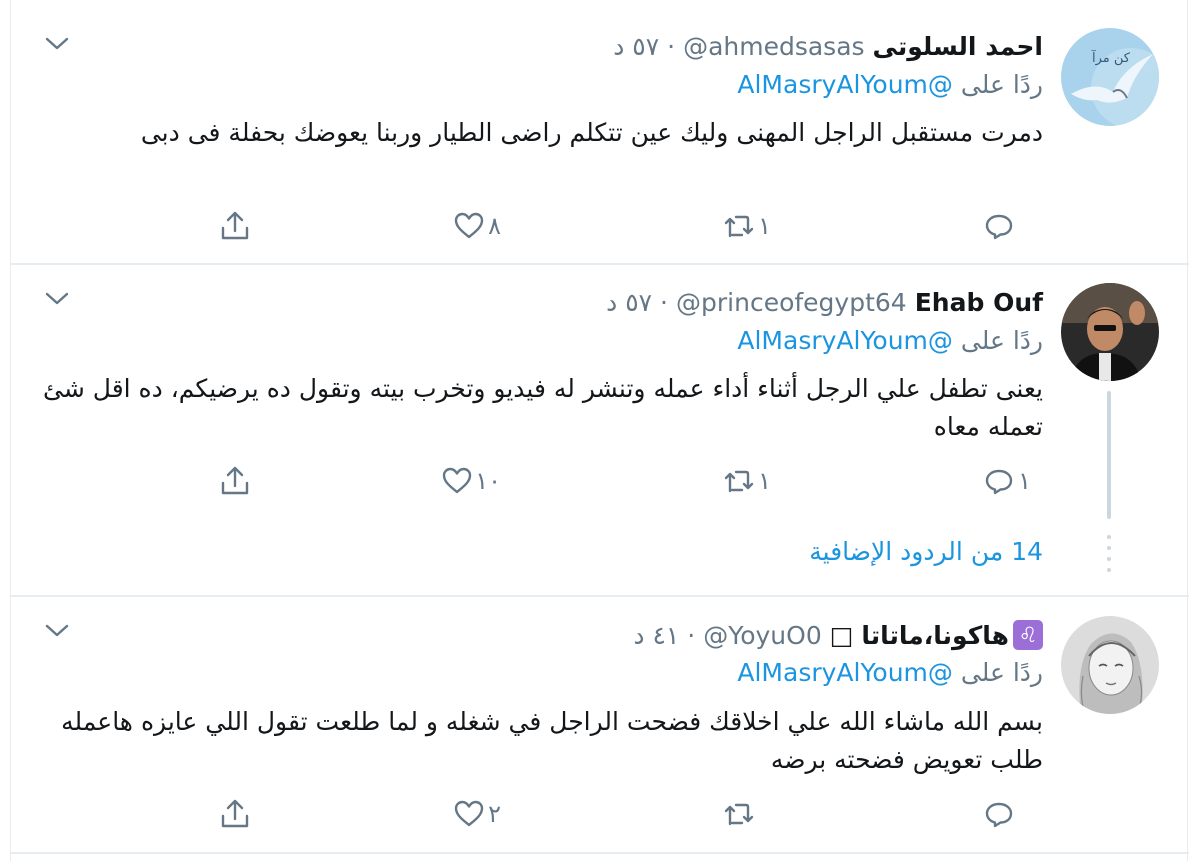 Image resolution: width=1200 pixels, height=861 pixels. I want to click on display-name: احمد السلوتى, so click(958, 46).